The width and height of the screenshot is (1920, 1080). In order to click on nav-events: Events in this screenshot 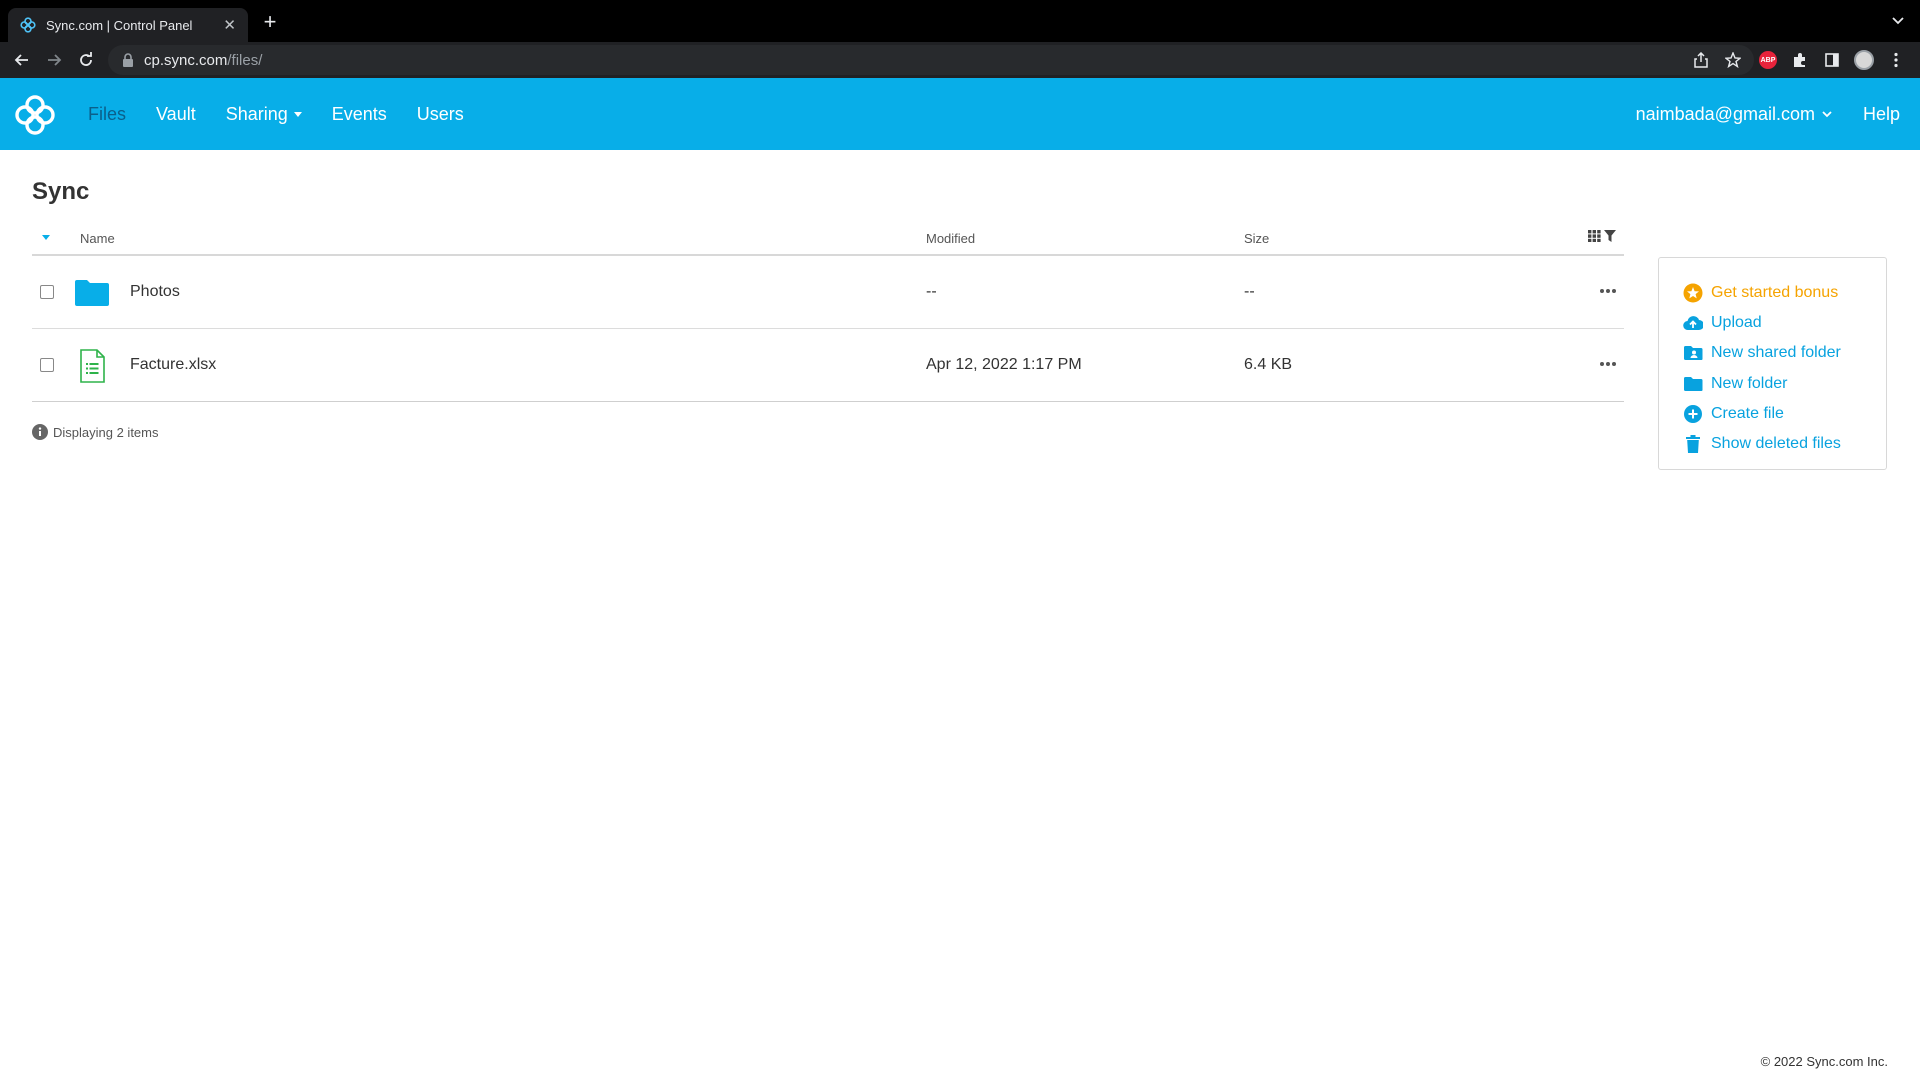, I will do `click(359, 114)`.